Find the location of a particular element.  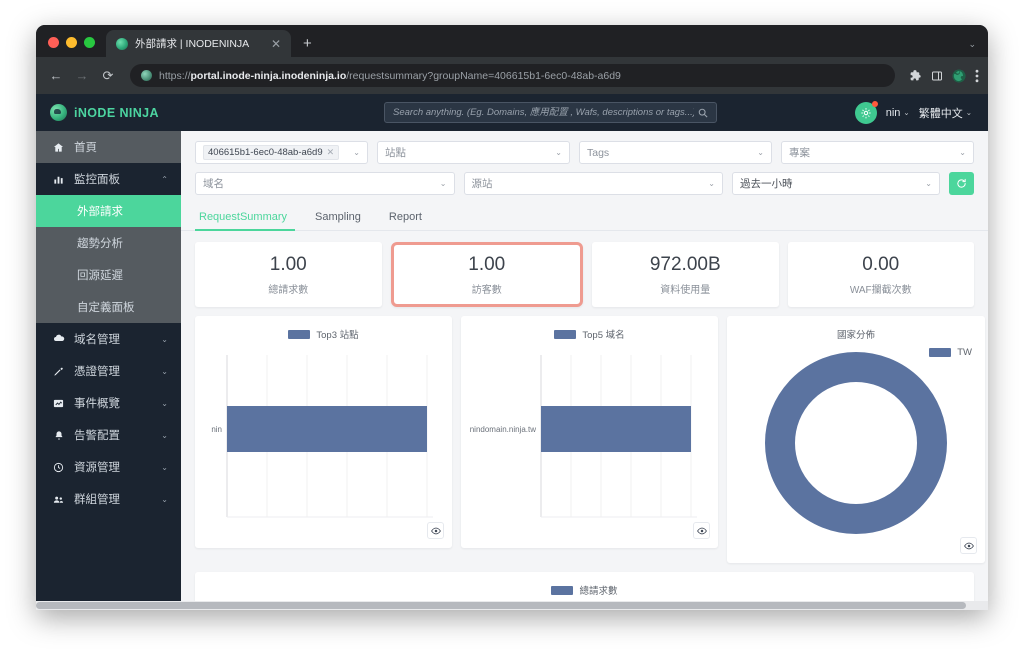

tags-filter: Tags ⌄ is located at coordinates (675, 152).